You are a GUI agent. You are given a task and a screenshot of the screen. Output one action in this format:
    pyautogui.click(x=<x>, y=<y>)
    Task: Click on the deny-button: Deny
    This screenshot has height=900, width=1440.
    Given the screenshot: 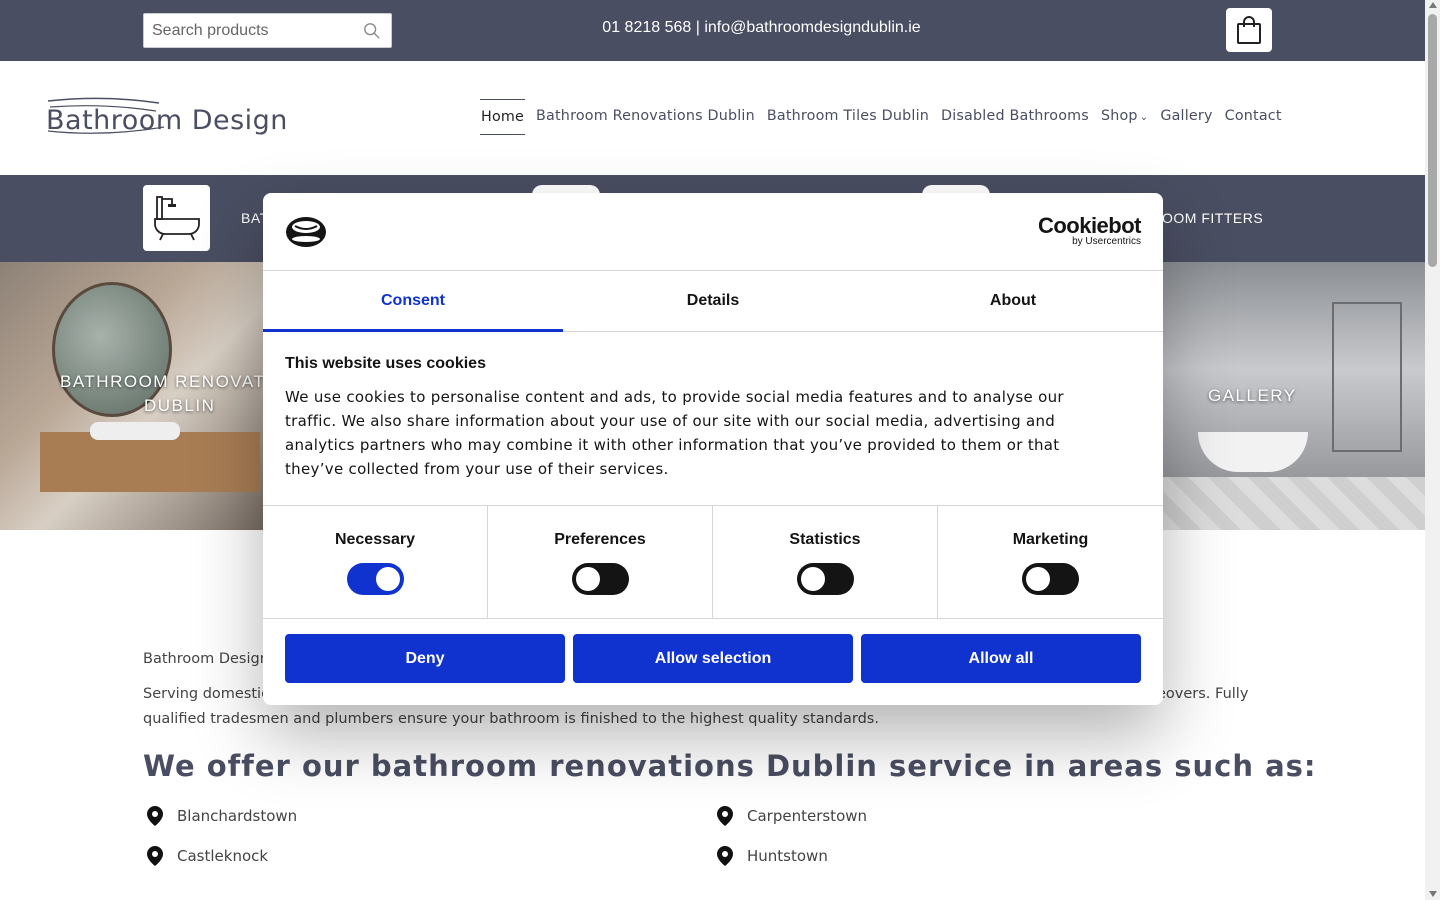 What is the action you would take?
    pyautogui.click(x=425, y=658)
    